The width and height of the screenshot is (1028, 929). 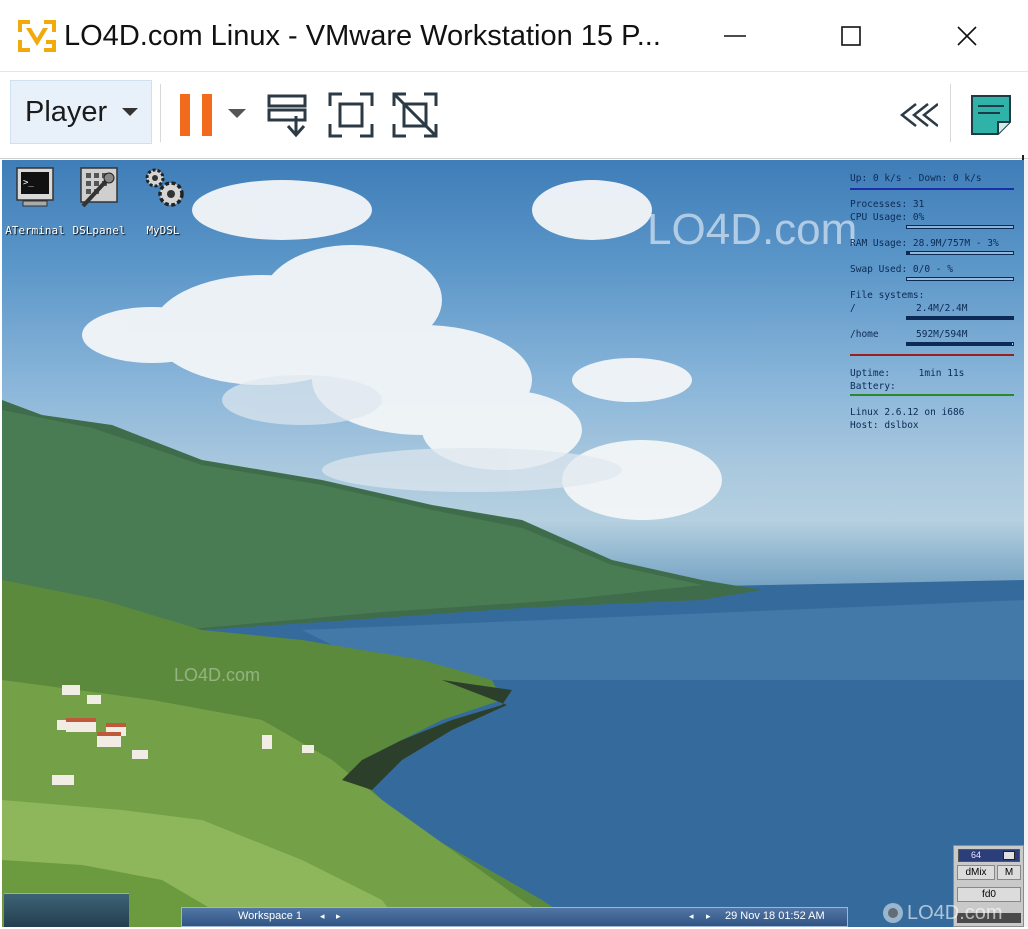 What do you see at coordinates (338, 916) in the screenshot?
I see `next-workspace-icon: ▸` at bounding box center [338, 916].